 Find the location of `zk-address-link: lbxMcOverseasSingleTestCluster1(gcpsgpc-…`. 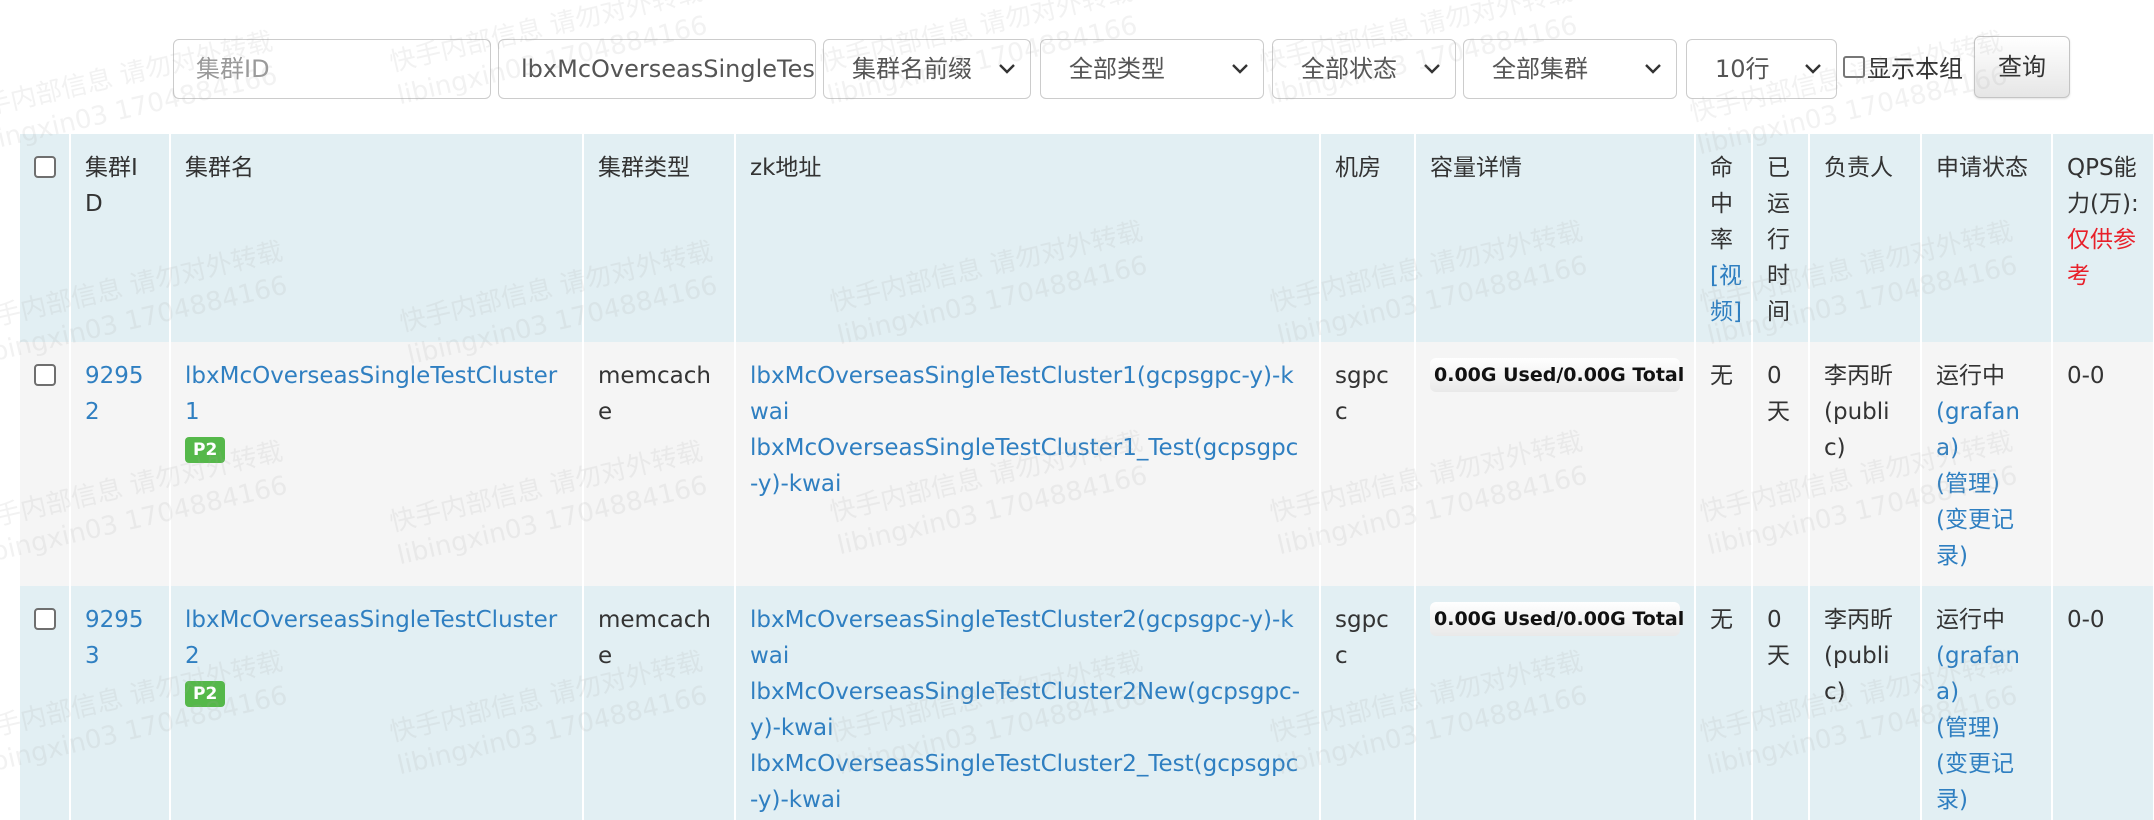

zk-address-link: lbxMcOverseasSingleTestCluster1(gcpsgpc-… is located at coordinates (1027, 394).